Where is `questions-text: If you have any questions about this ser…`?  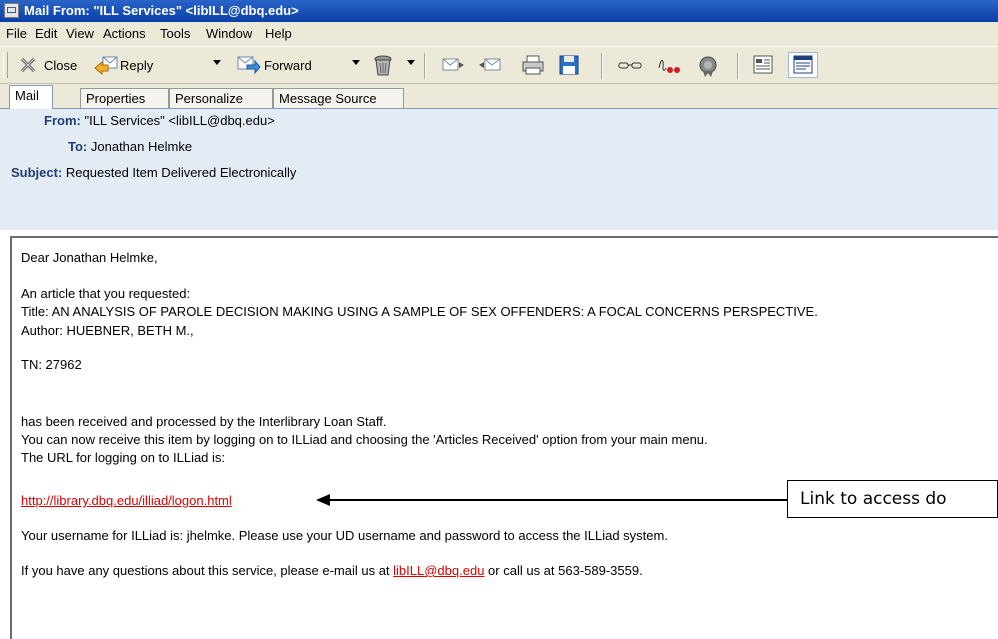 questions-text: If you have any questions about this ser… is located at coordinates (332, 570).